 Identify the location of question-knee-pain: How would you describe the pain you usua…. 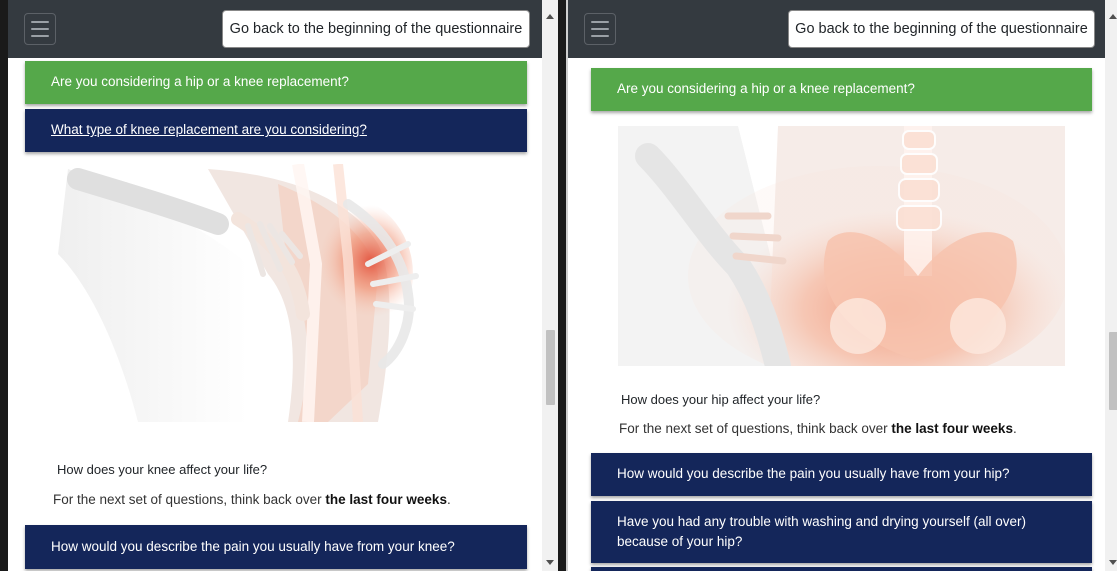
(276, 547).